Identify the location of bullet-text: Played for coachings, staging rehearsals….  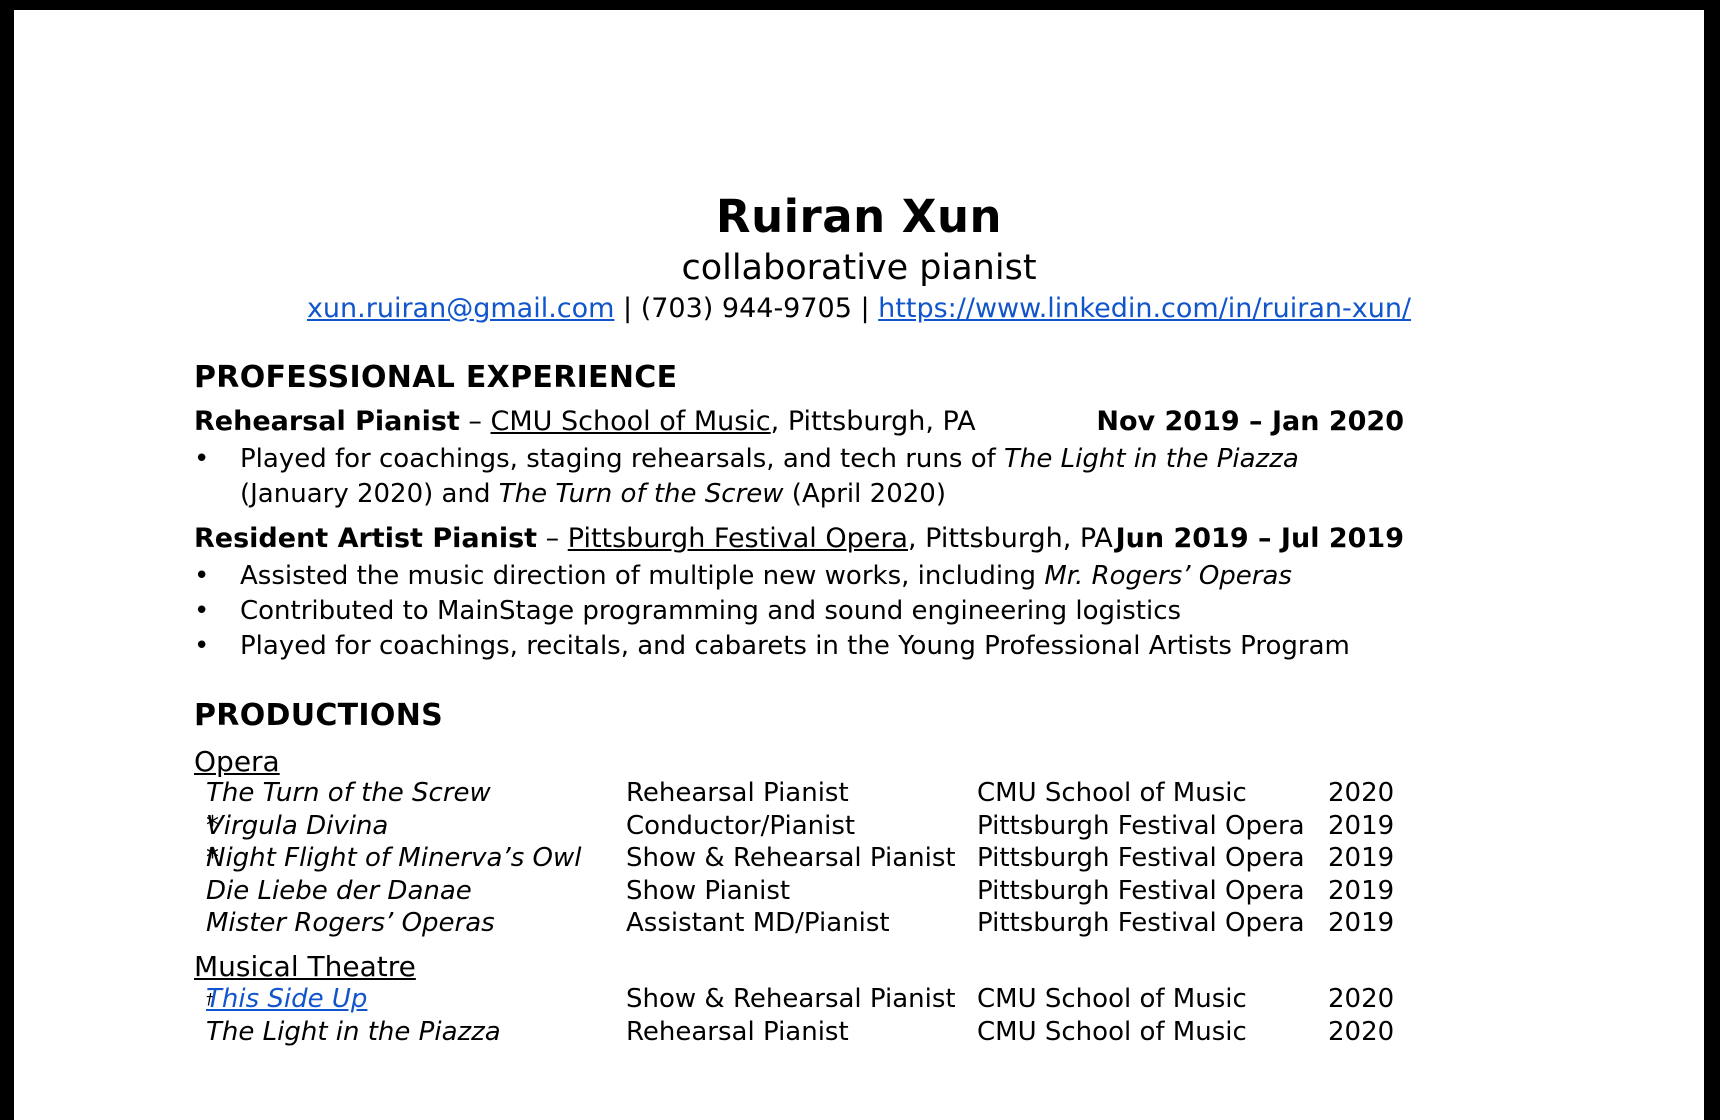
(622, 459).